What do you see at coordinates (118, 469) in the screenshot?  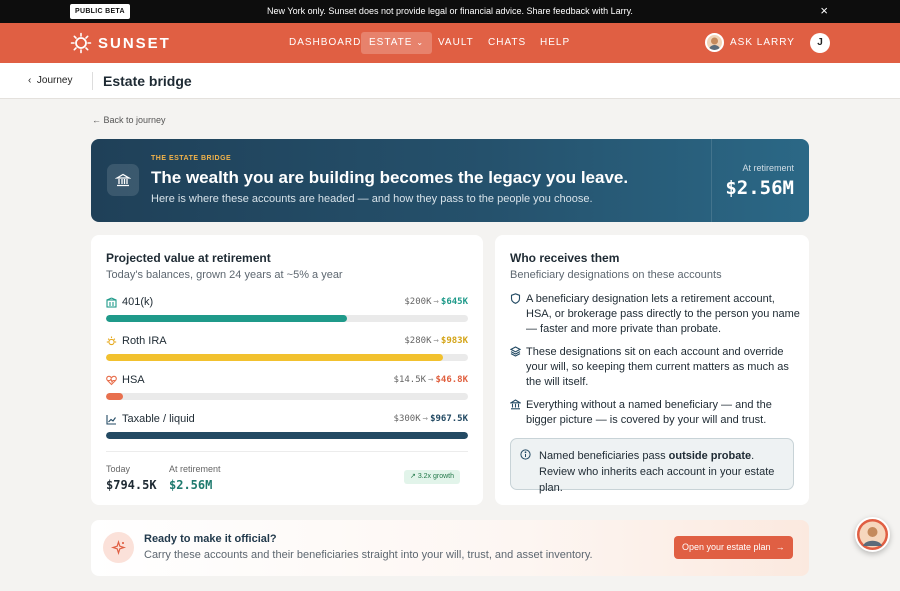 I see `today-label: Today` at bounding box center [118, 469].